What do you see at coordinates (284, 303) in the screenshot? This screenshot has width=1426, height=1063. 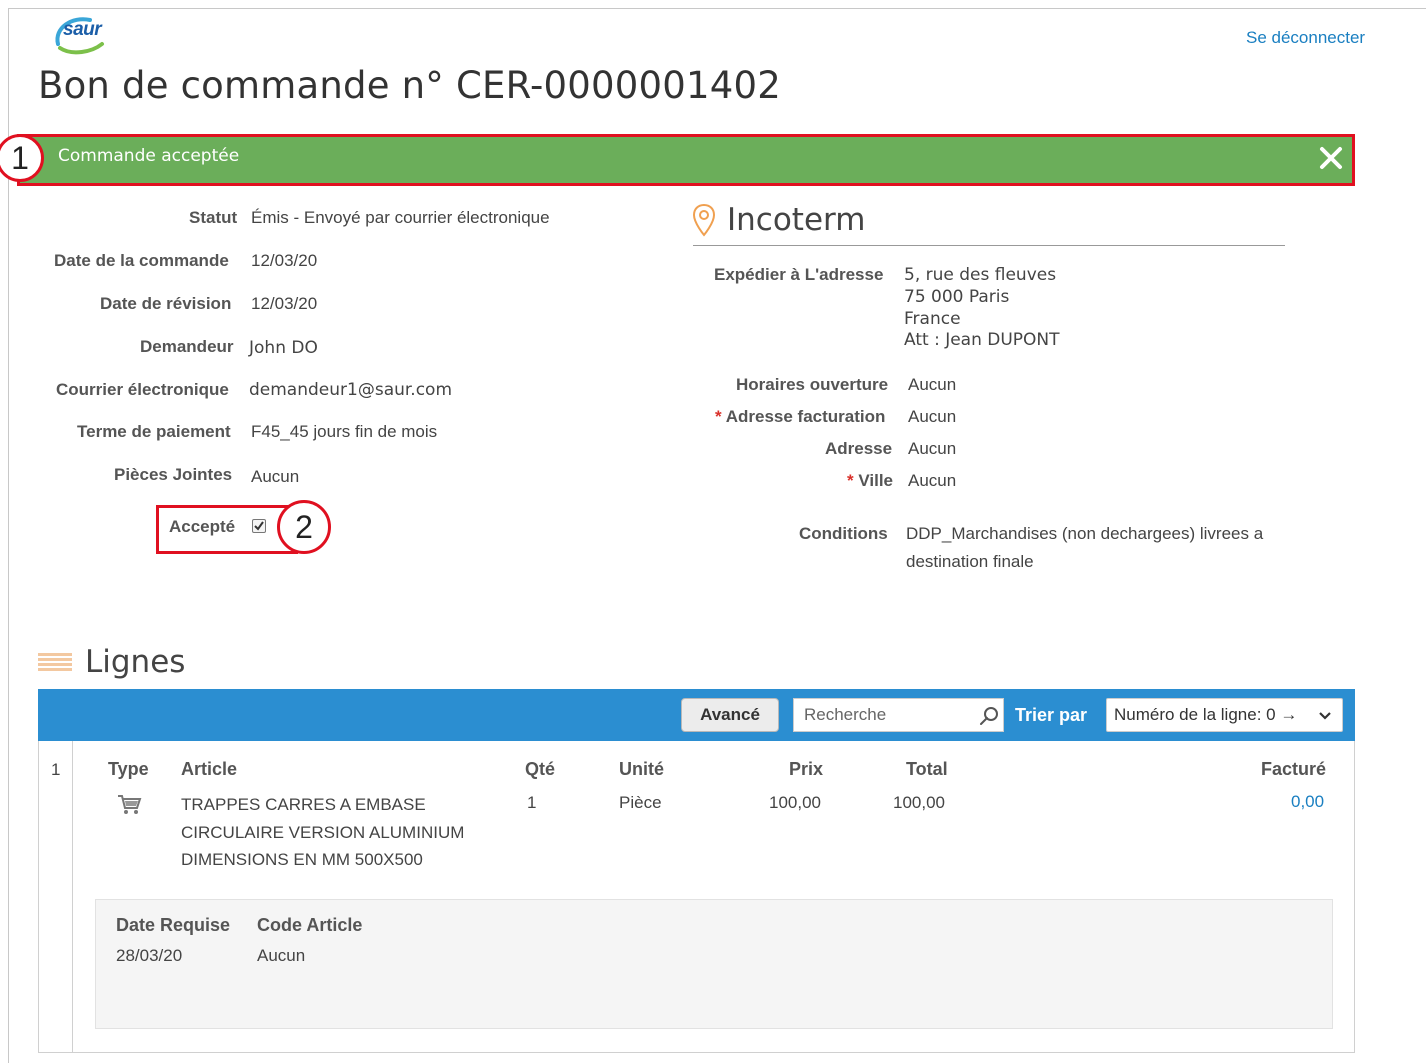 I see `date-revision-value: 12/03/20` at bounding box center [284, 303].